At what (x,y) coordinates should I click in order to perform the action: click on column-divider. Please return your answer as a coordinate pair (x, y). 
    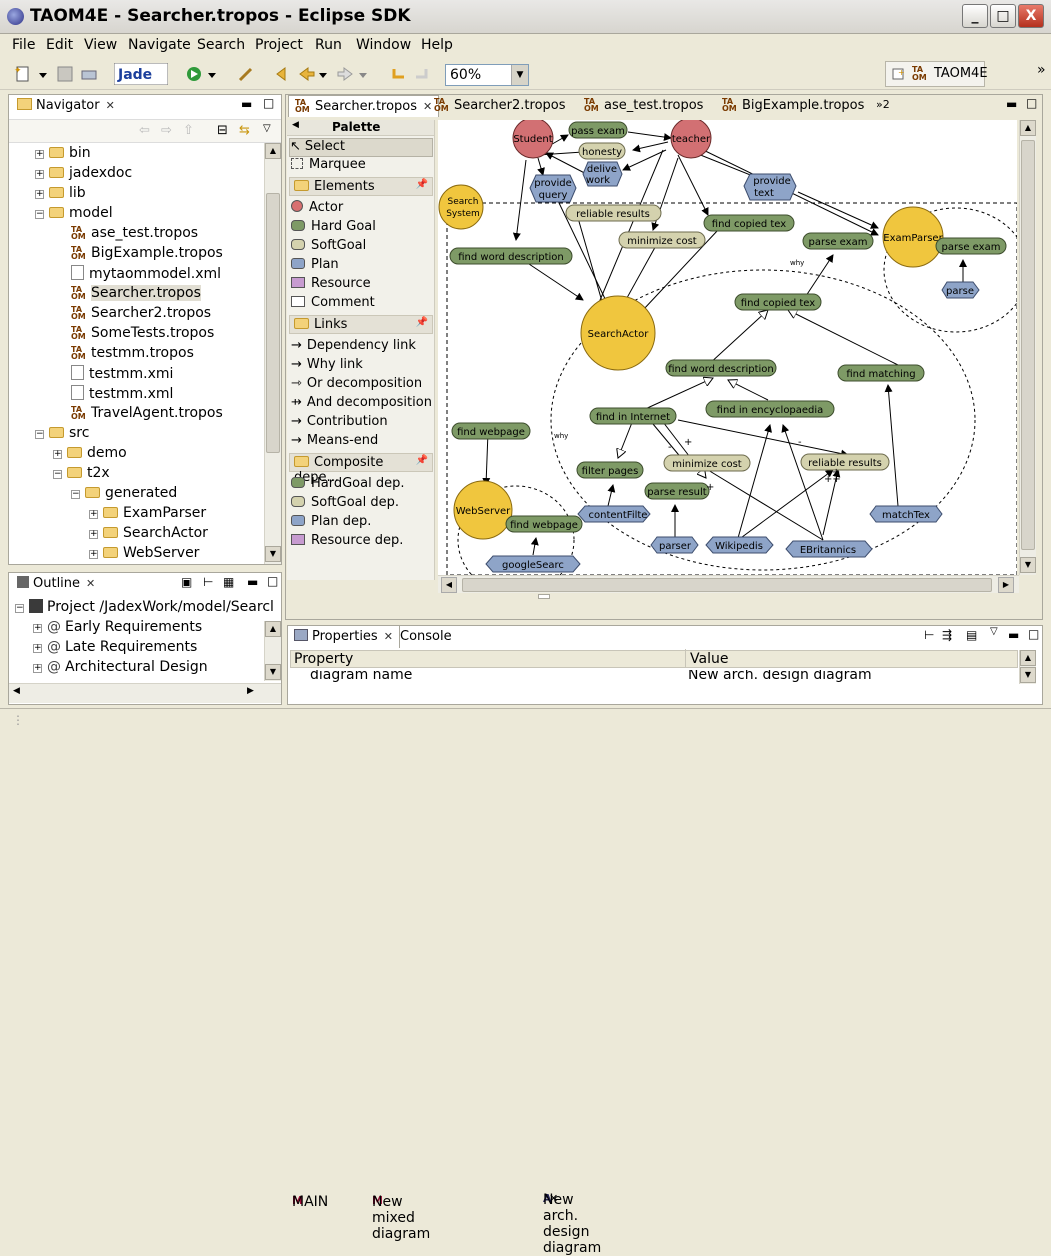
    Looking at the image, I should click on (685, 658).